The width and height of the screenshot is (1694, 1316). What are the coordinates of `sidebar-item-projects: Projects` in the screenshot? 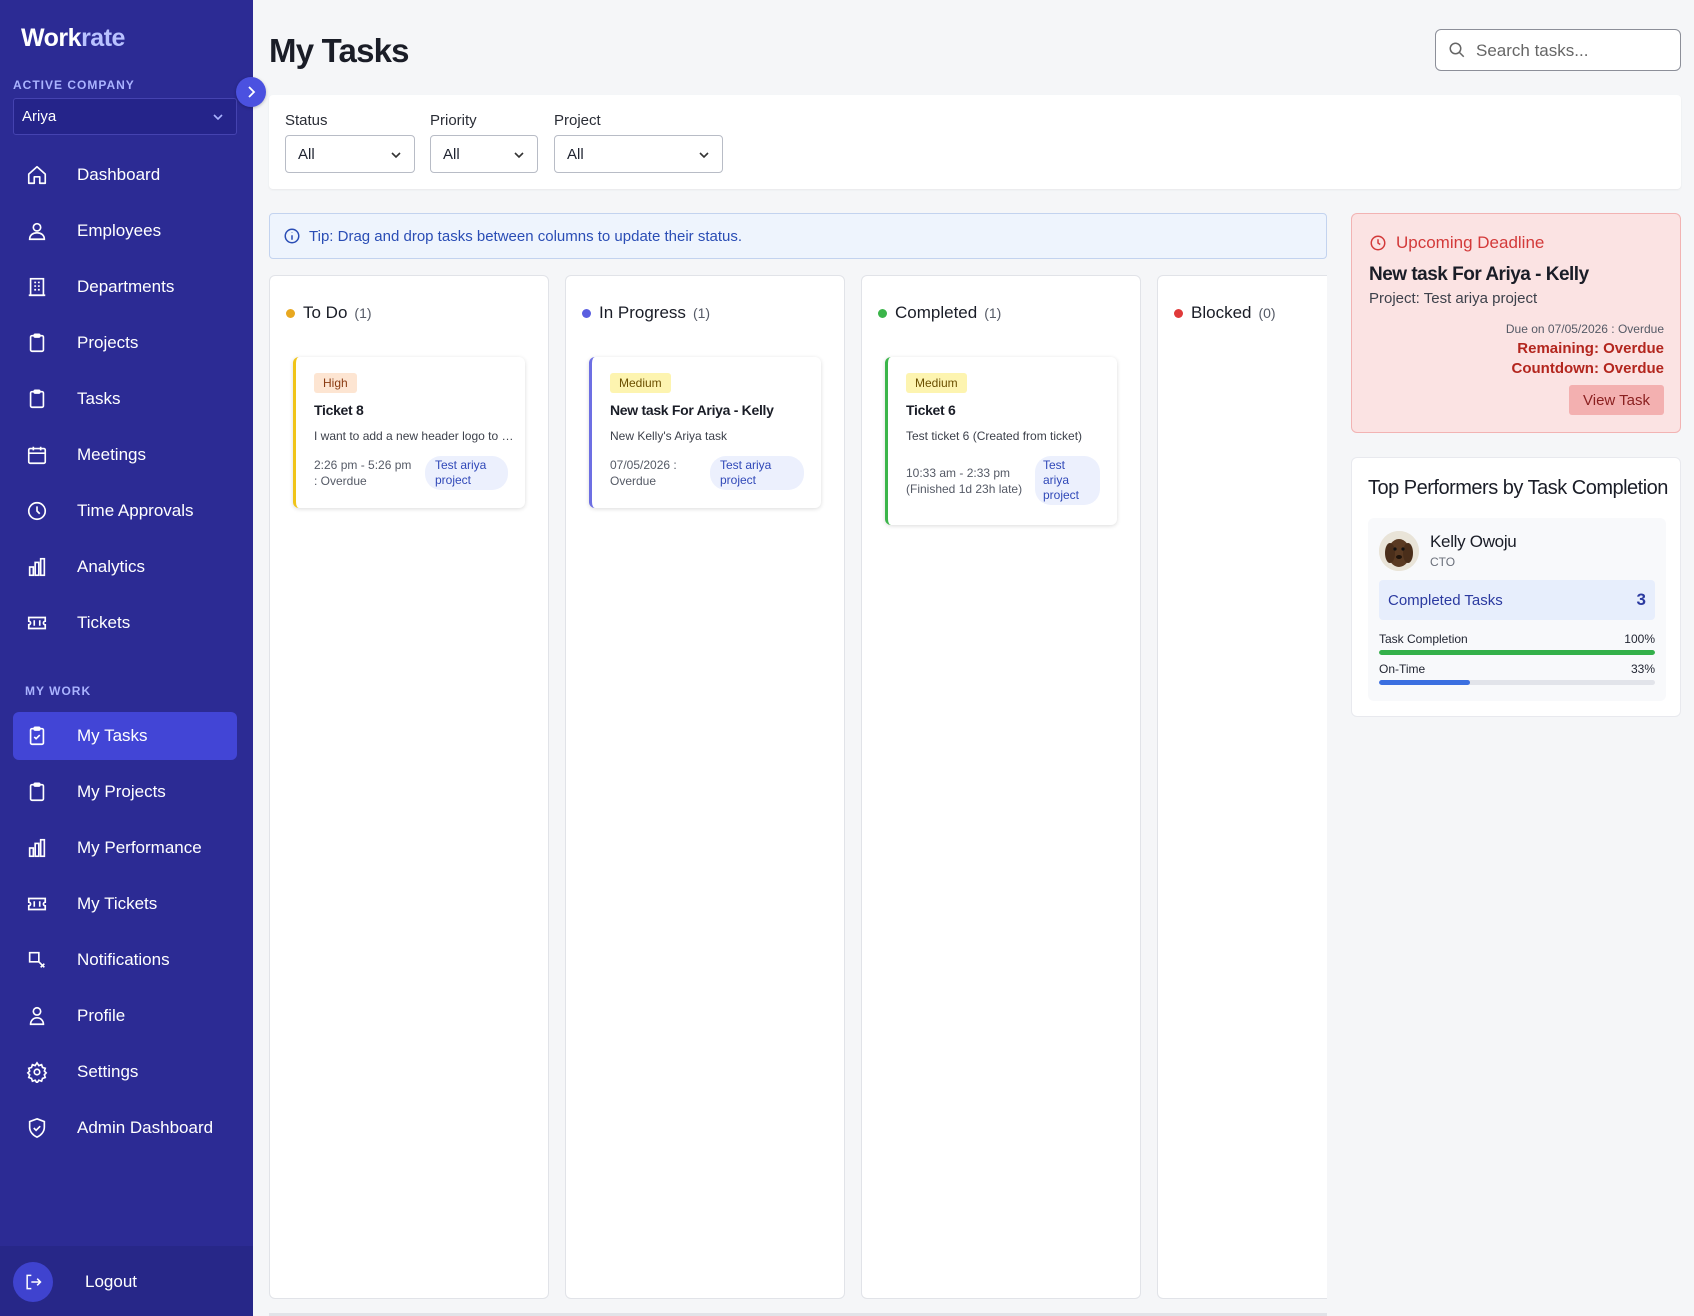 It's located at (125, 343).